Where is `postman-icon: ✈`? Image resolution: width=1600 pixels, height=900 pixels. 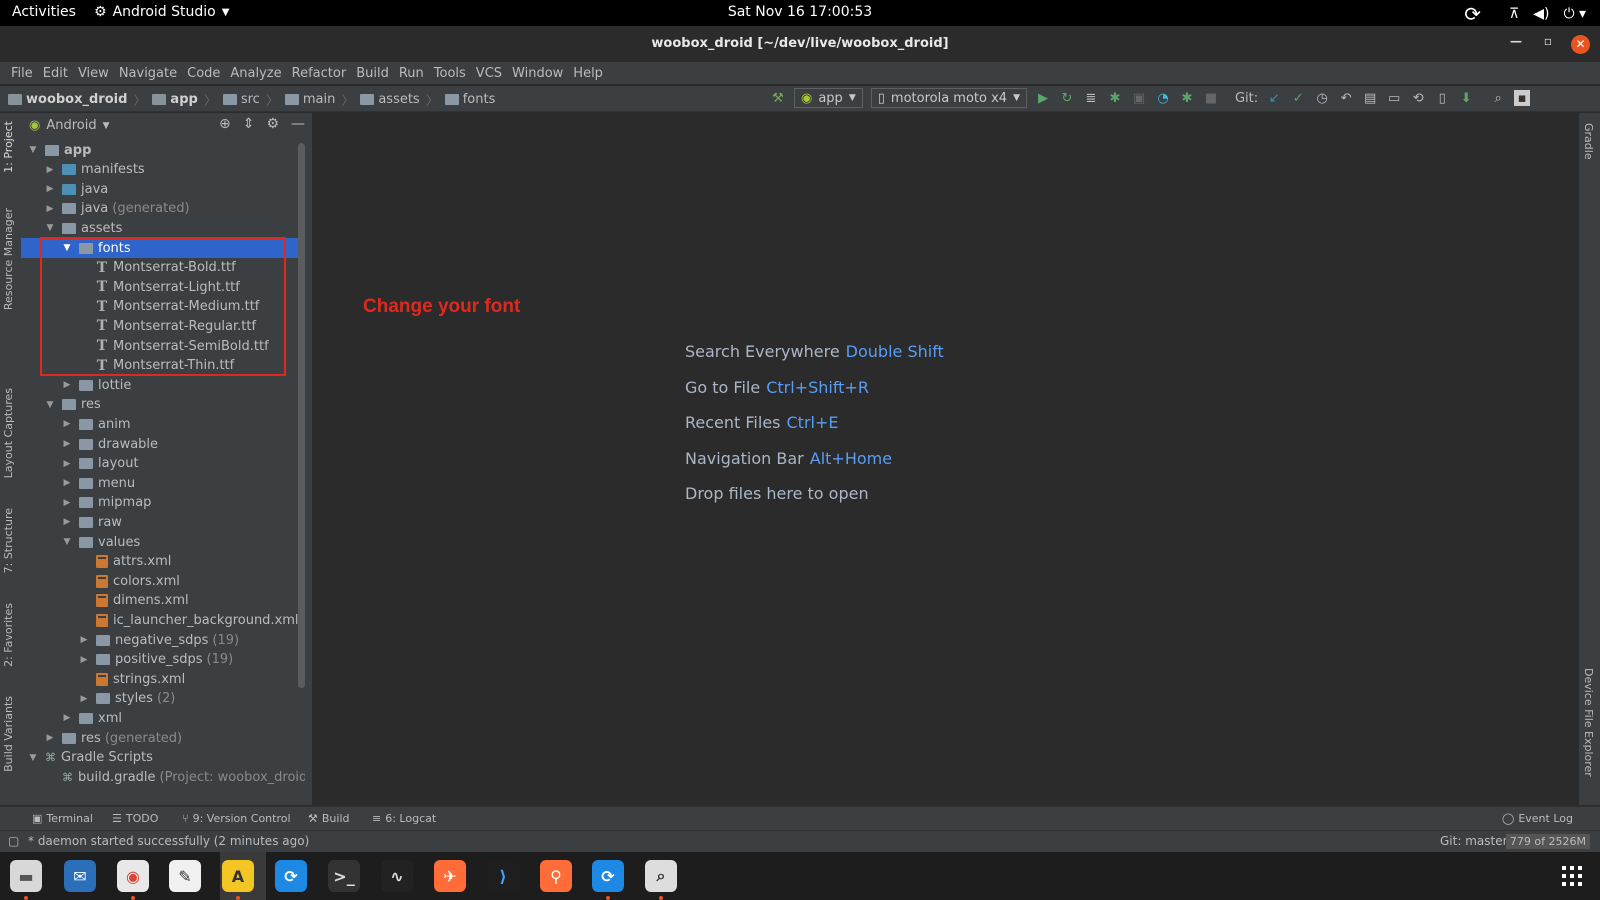 postman-icon: ✈ is located at coordinates (450, 876).